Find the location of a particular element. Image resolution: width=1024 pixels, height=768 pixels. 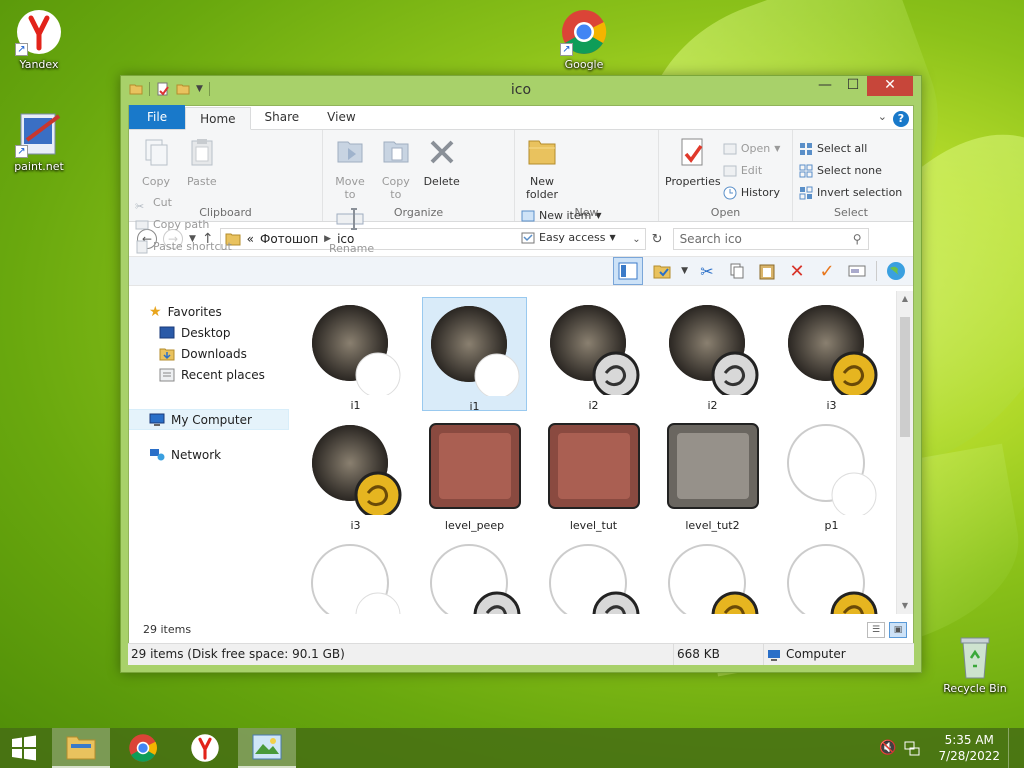

close-button: ✕ is located at coordinates (890, 86).